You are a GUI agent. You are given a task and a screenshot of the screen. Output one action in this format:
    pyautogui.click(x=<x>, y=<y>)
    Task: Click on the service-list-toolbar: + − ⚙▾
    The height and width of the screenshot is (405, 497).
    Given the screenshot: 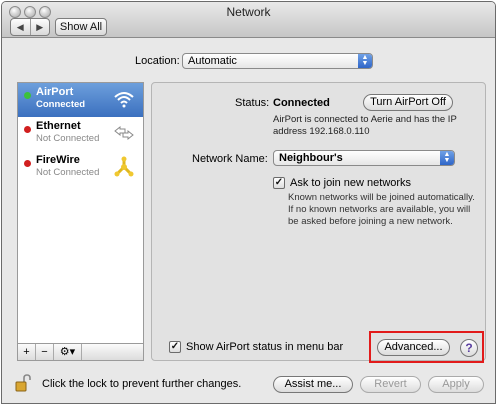 What is the action you would take?
    pyautogui.click(x=80, y=352)
    